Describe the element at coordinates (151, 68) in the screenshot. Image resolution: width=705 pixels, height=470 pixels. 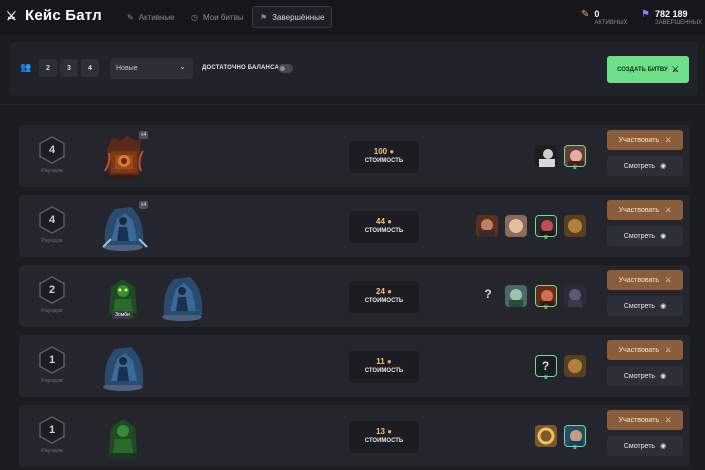
I see `sort-select: Новые ⌄` at that location.